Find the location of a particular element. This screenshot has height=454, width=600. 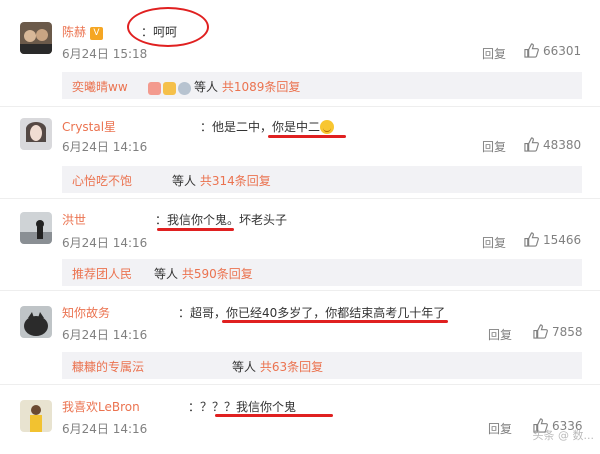

like-button: 66301 is located at coordinates (552, 50).